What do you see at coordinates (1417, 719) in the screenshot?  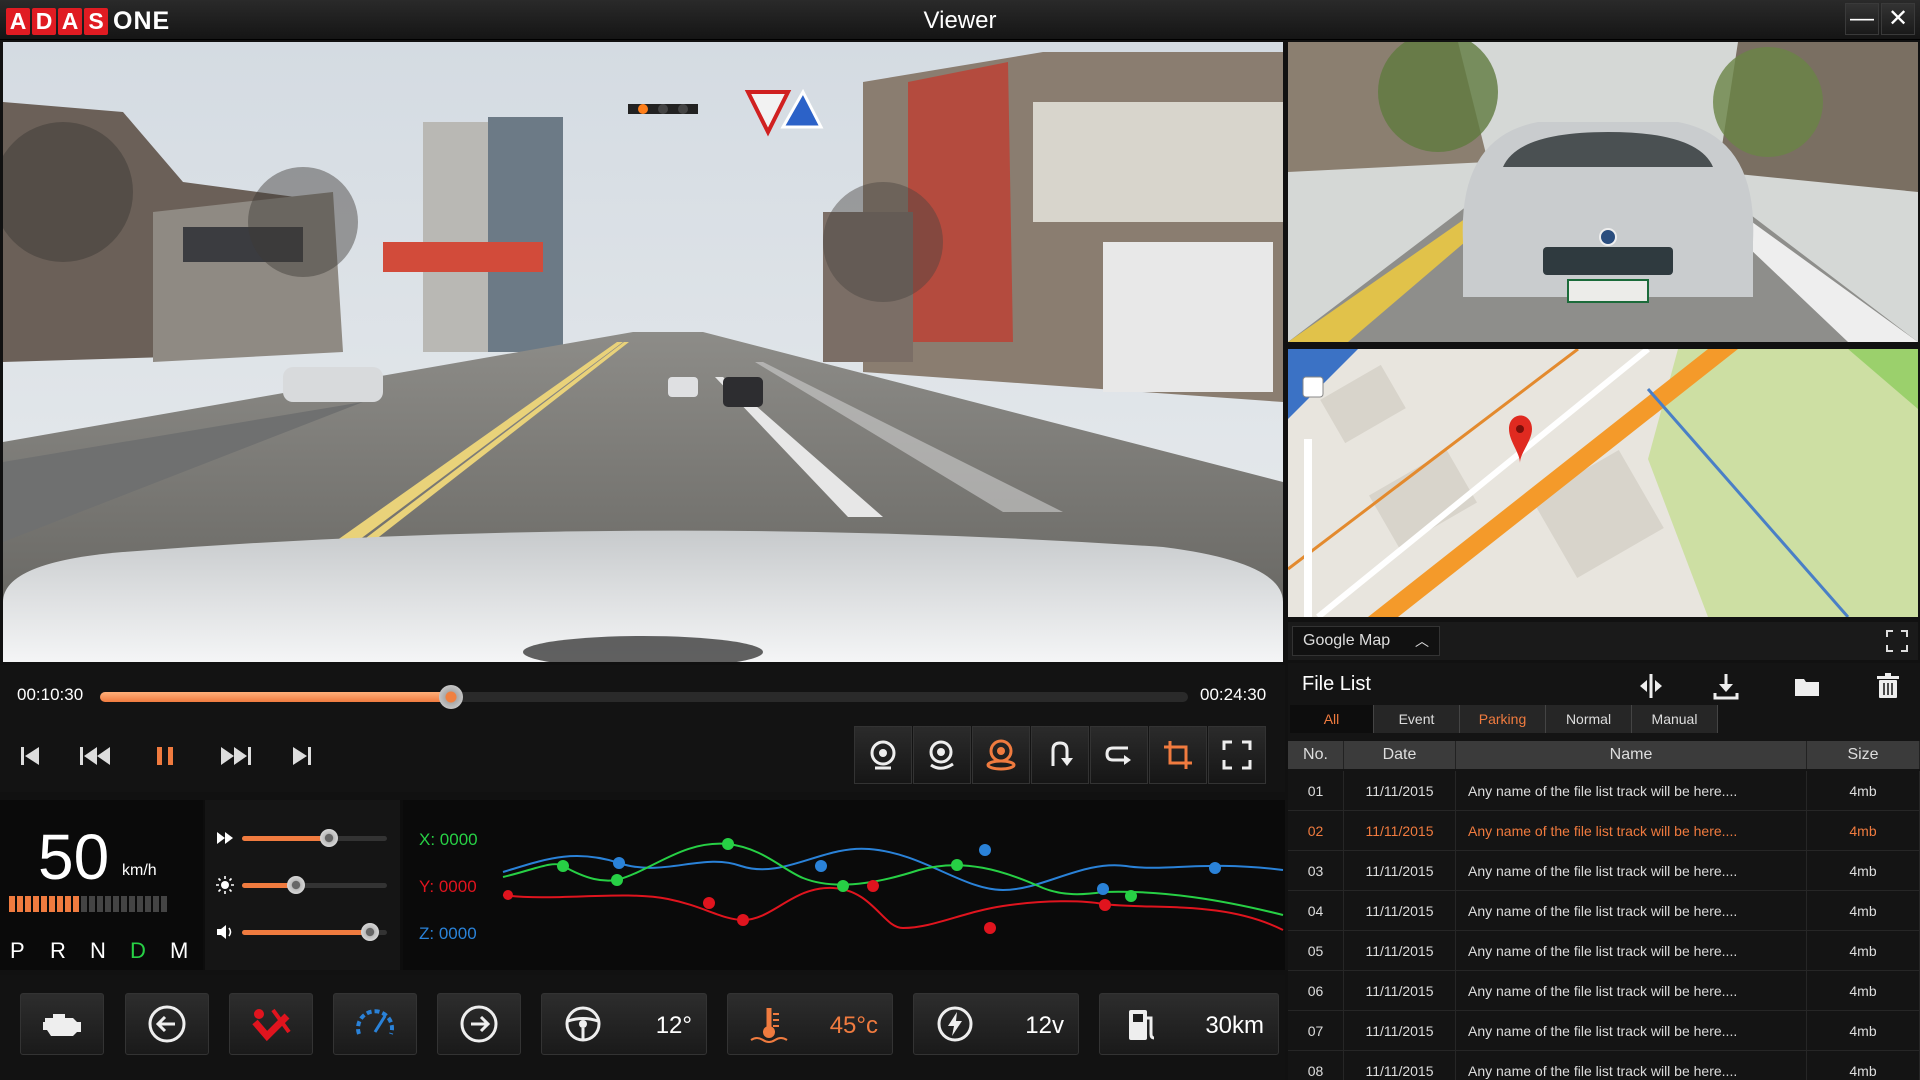 I see `tab-event: Event` at bounding box center [1417, 719].